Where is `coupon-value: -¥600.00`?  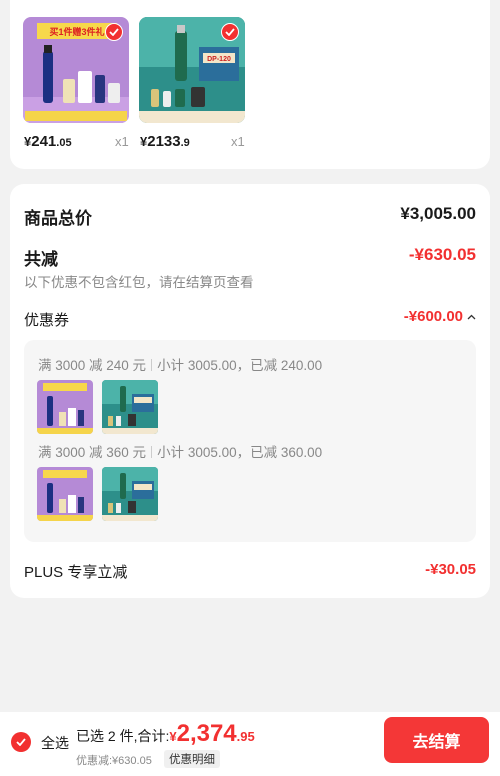 coupon-value: -¥600.00 is located at coordinates (433, 316).